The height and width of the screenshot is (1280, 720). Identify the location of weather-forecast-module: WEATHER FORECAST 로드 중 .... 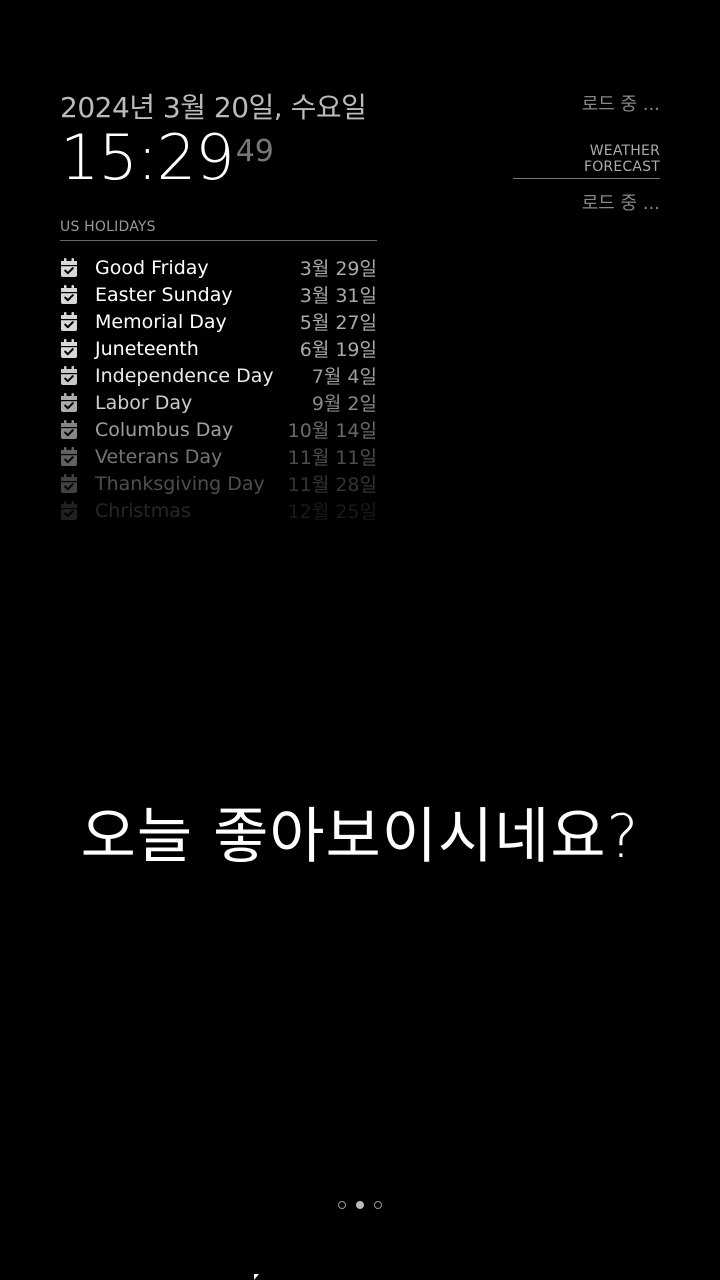
(586, 179).